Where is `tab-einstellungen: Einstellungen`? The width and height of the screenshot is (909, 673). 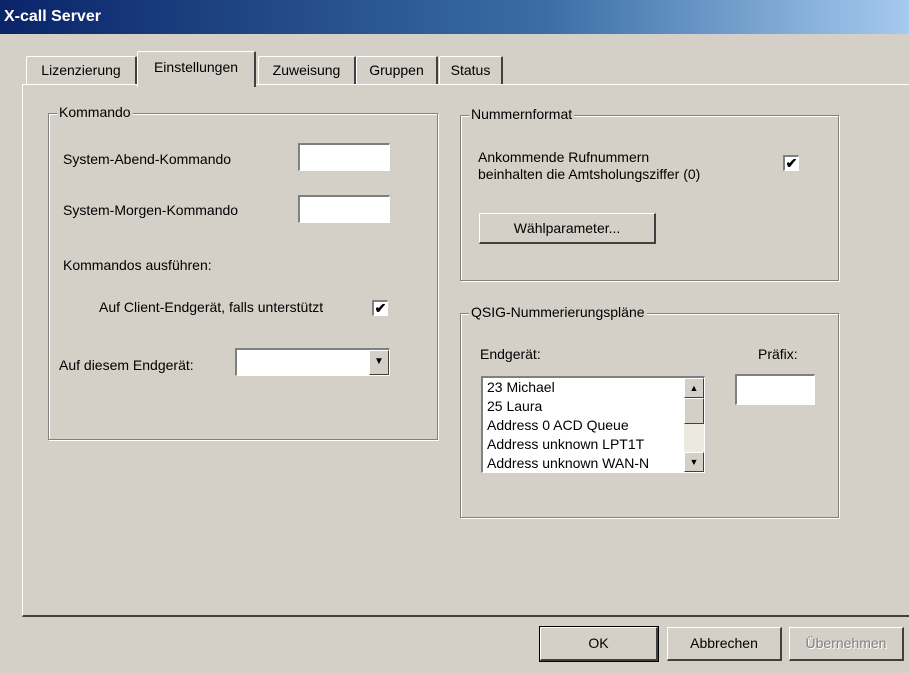
tab-einstellungen: Einstellungen is located at coordinates (196, 69).